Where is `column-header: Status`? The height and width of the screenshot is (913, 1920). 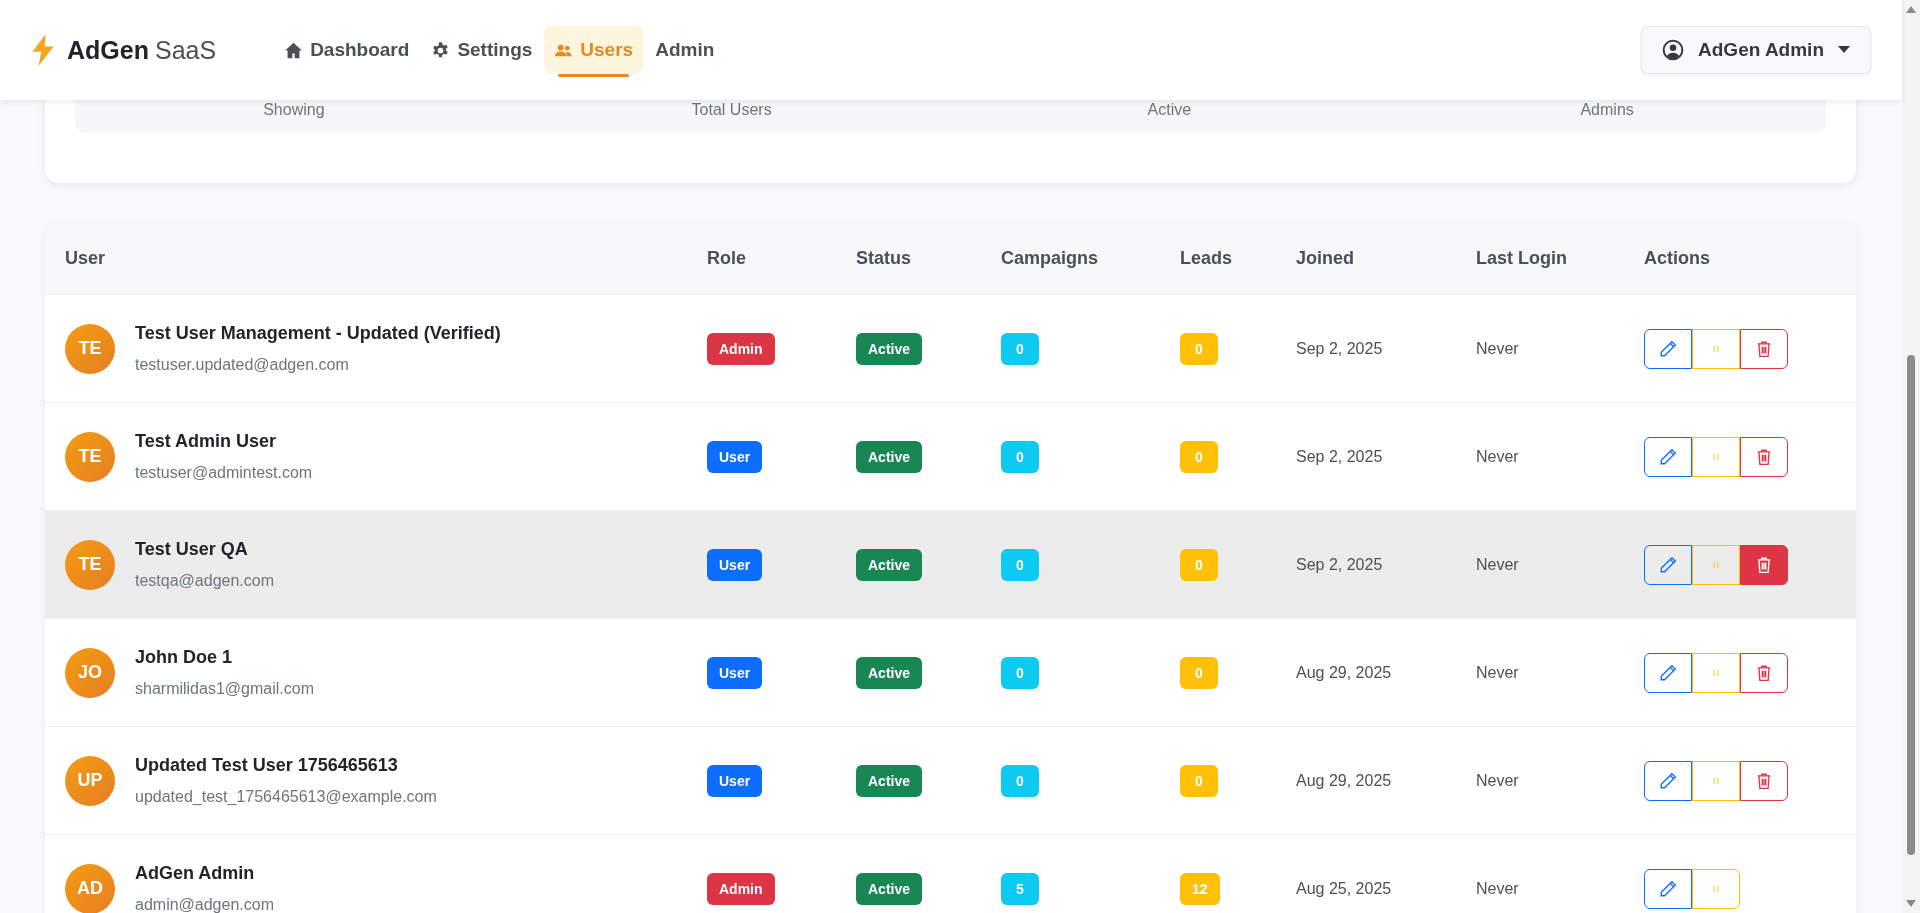
column-header: Status is located at coordinates (884, 258).